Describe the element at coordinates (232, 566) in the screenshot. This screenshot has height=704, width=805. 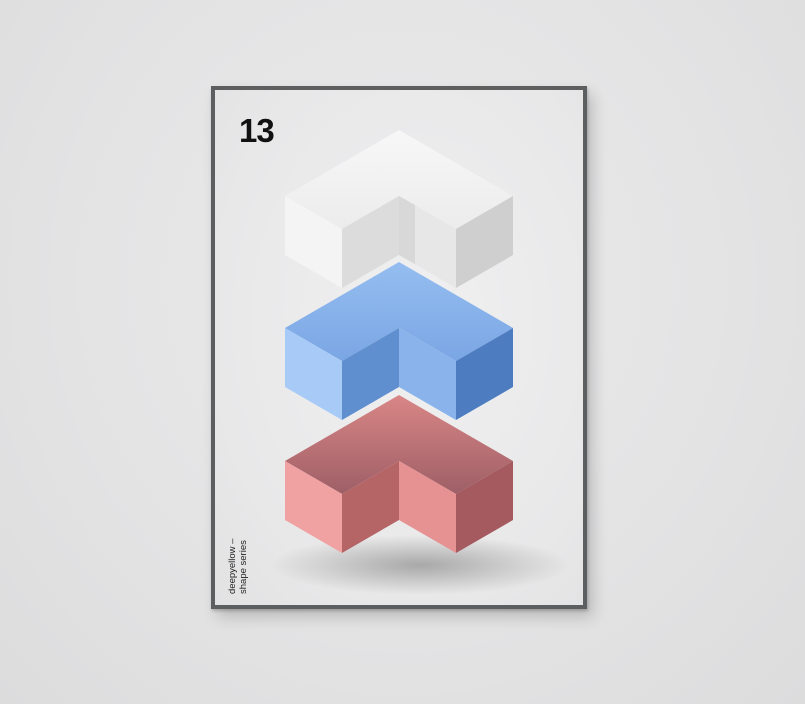
I see `caption-line-1: deepyellow –` at that location.